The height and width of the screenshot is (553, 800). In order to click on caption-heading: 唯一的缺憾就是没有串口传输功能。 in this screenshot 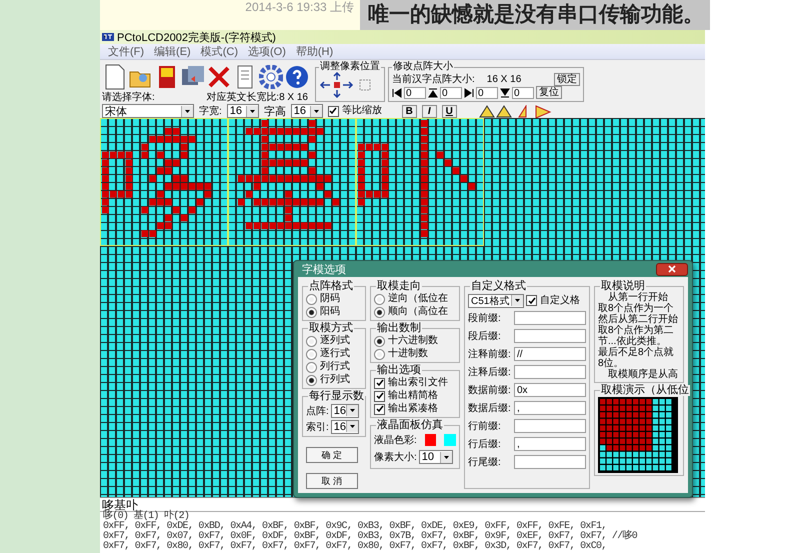, I will do `click(535, 15)`.